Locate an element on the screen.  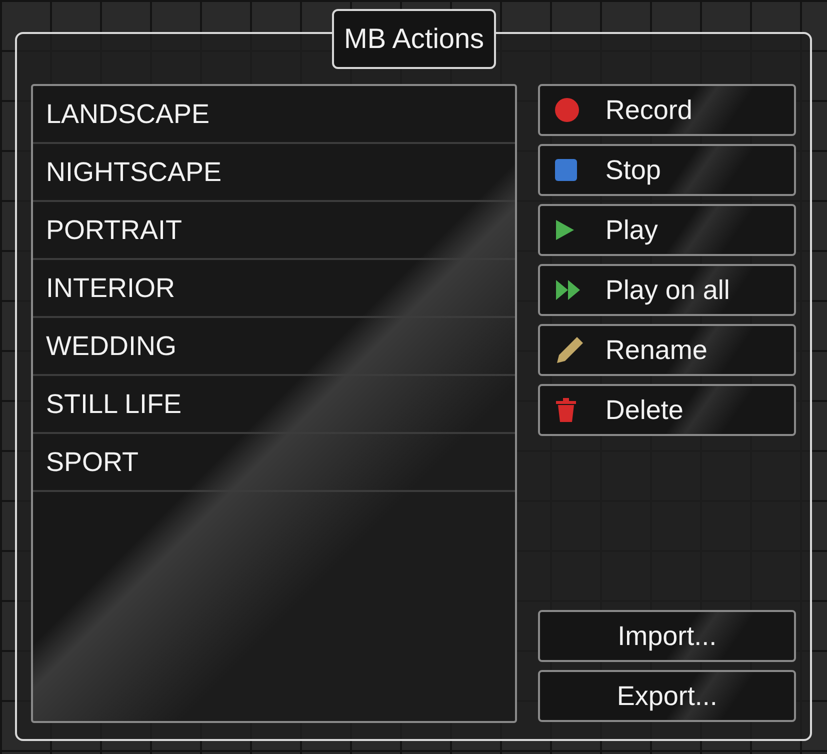
action-button: Play is located at coordinates (667, 230).